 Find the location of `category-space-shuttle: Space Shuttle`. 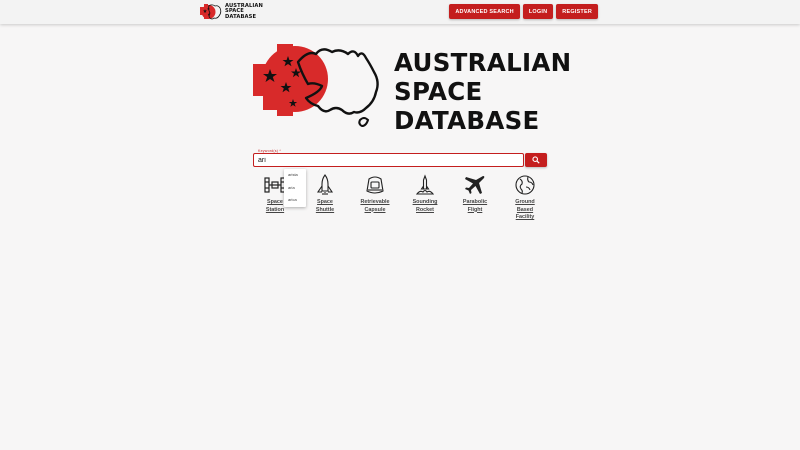

category-space-shuttle: Space Shuttle is located at coordinates (325, 194).